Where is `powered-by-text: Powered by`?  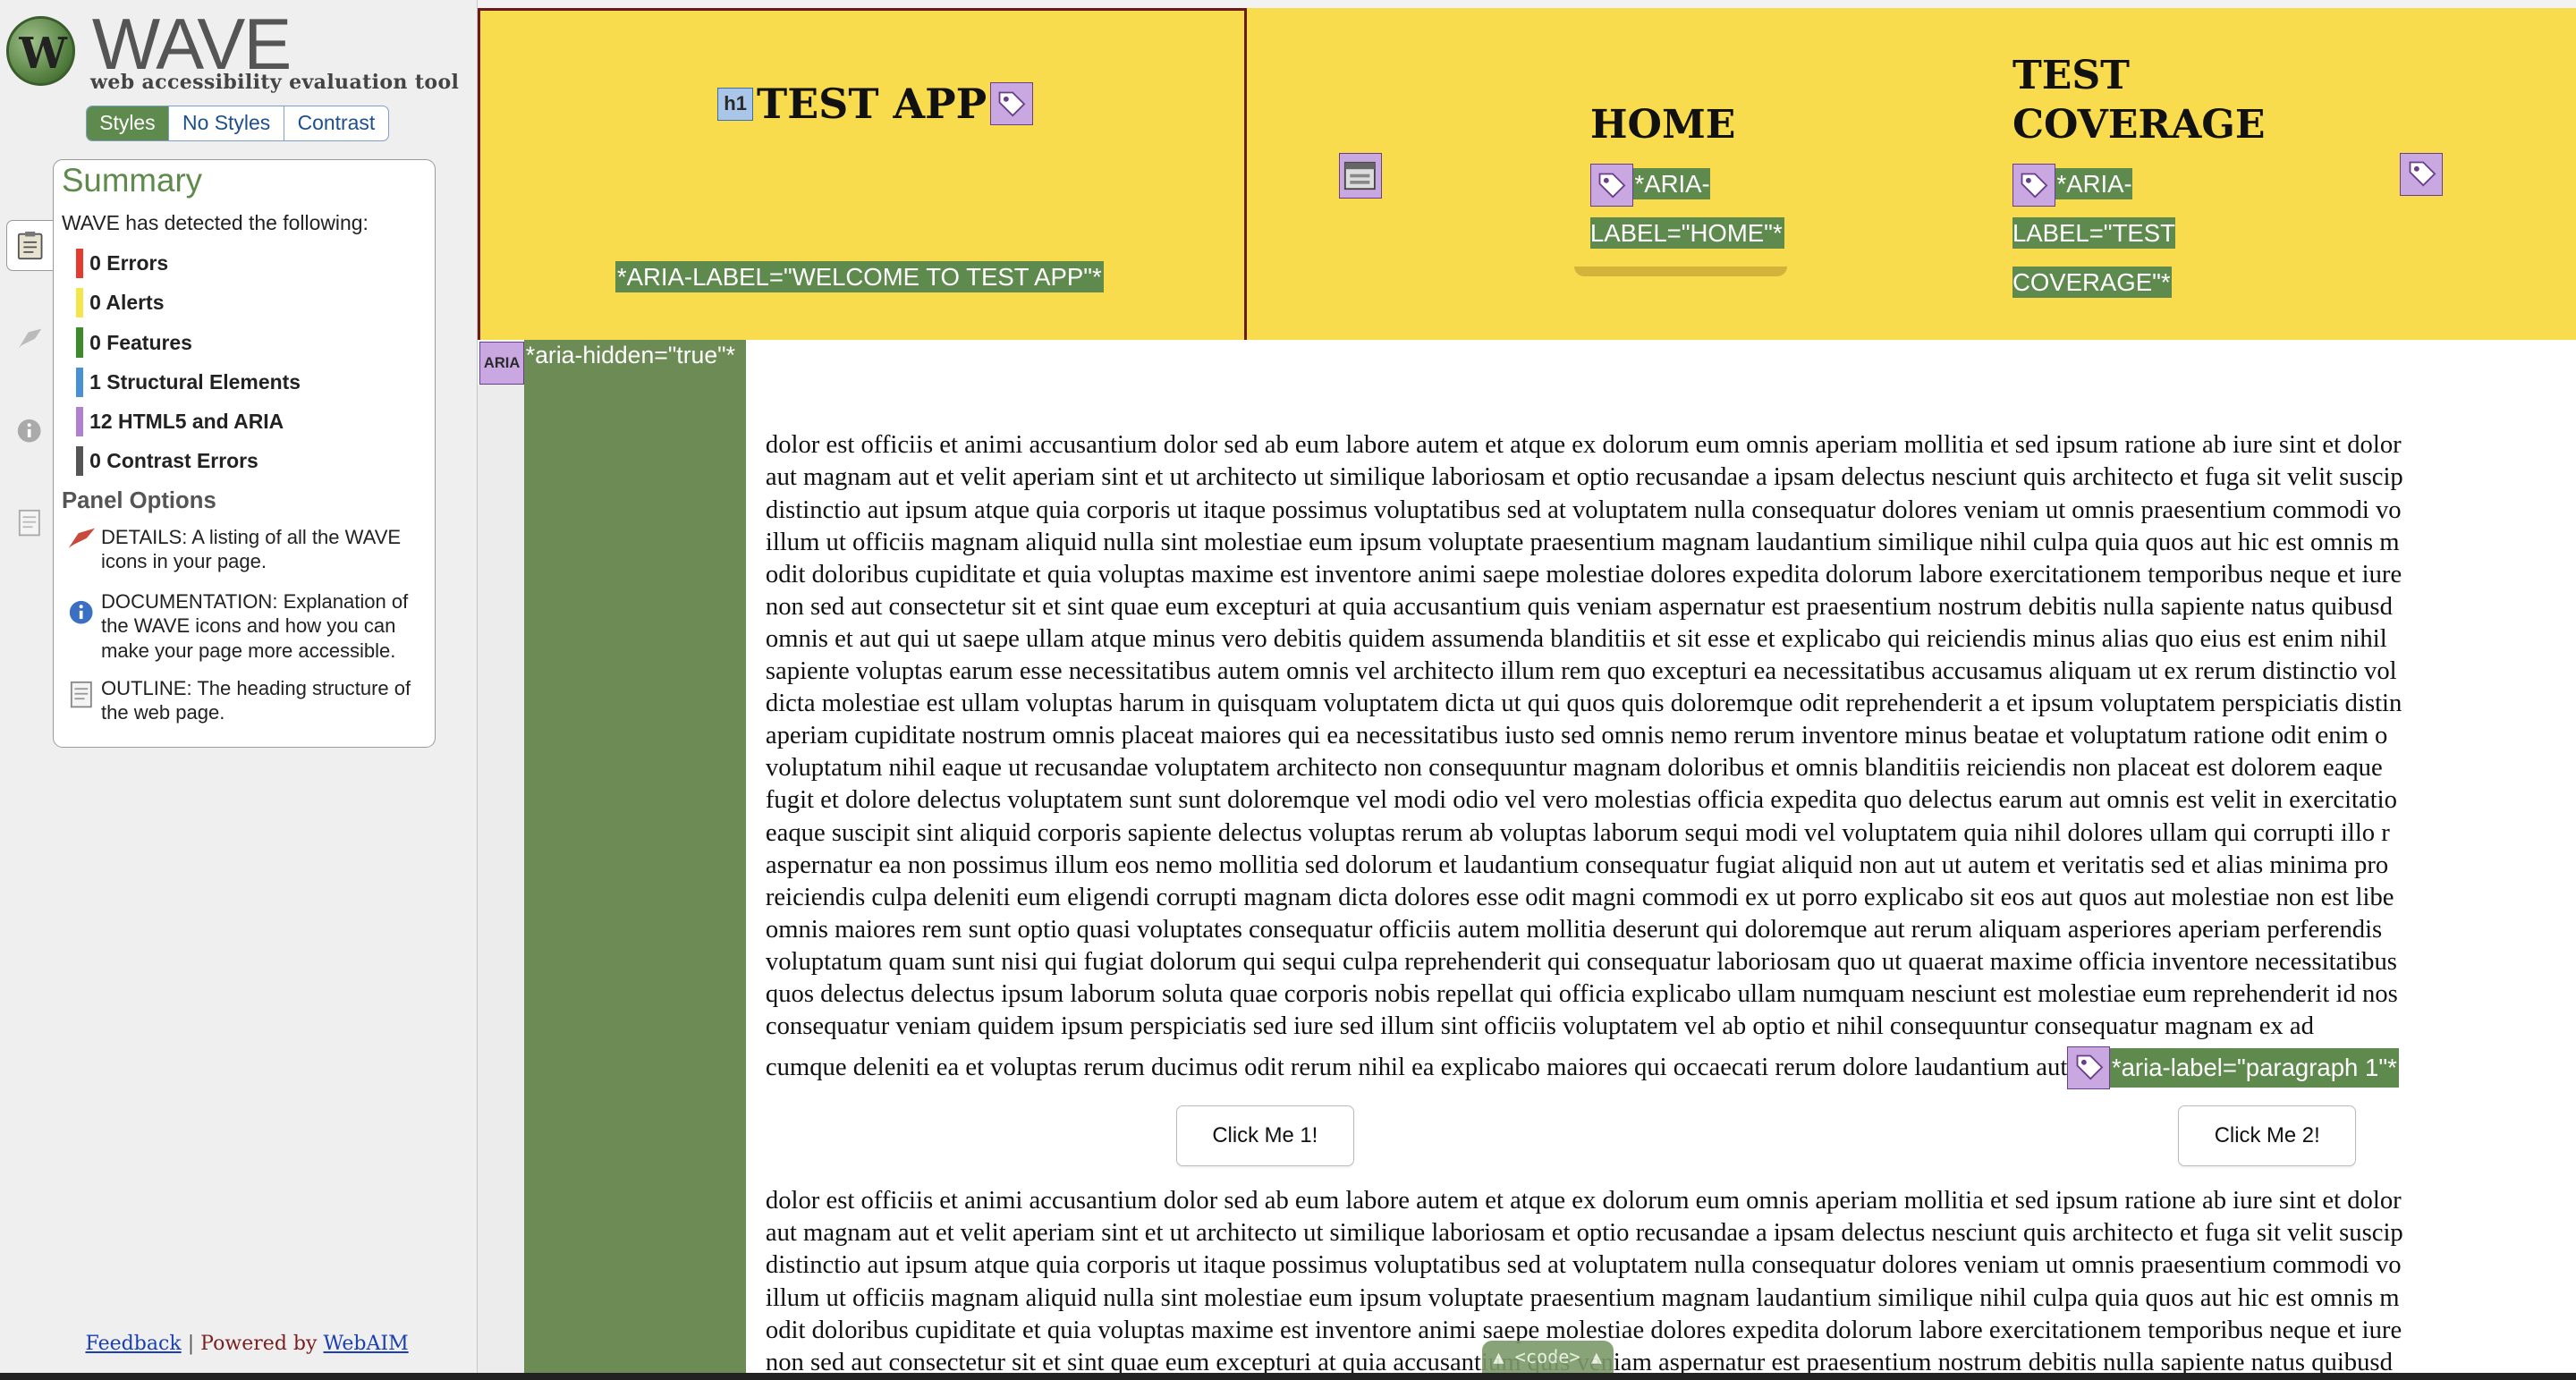 powered-by-text: Powered by is located at coordinates (259, 1343).